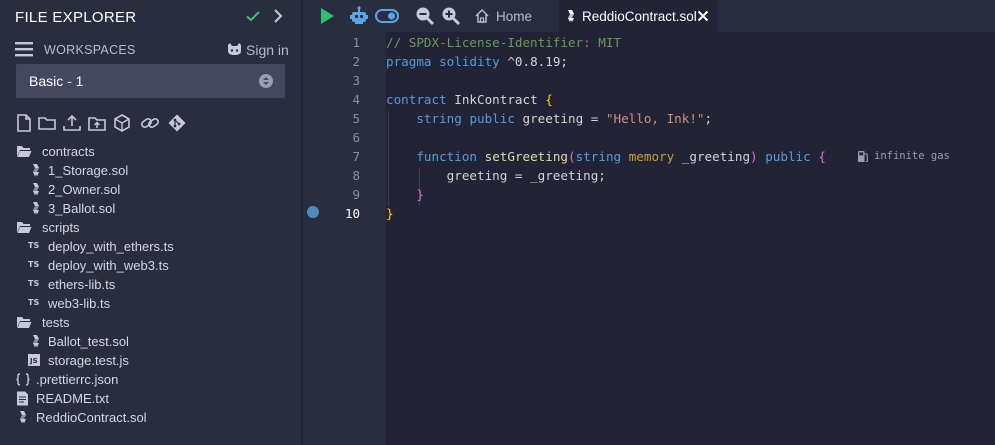 Image resolution: width=995 pixels, height=445 pixels. I want to click on line-number: 2, so click(356, 61).